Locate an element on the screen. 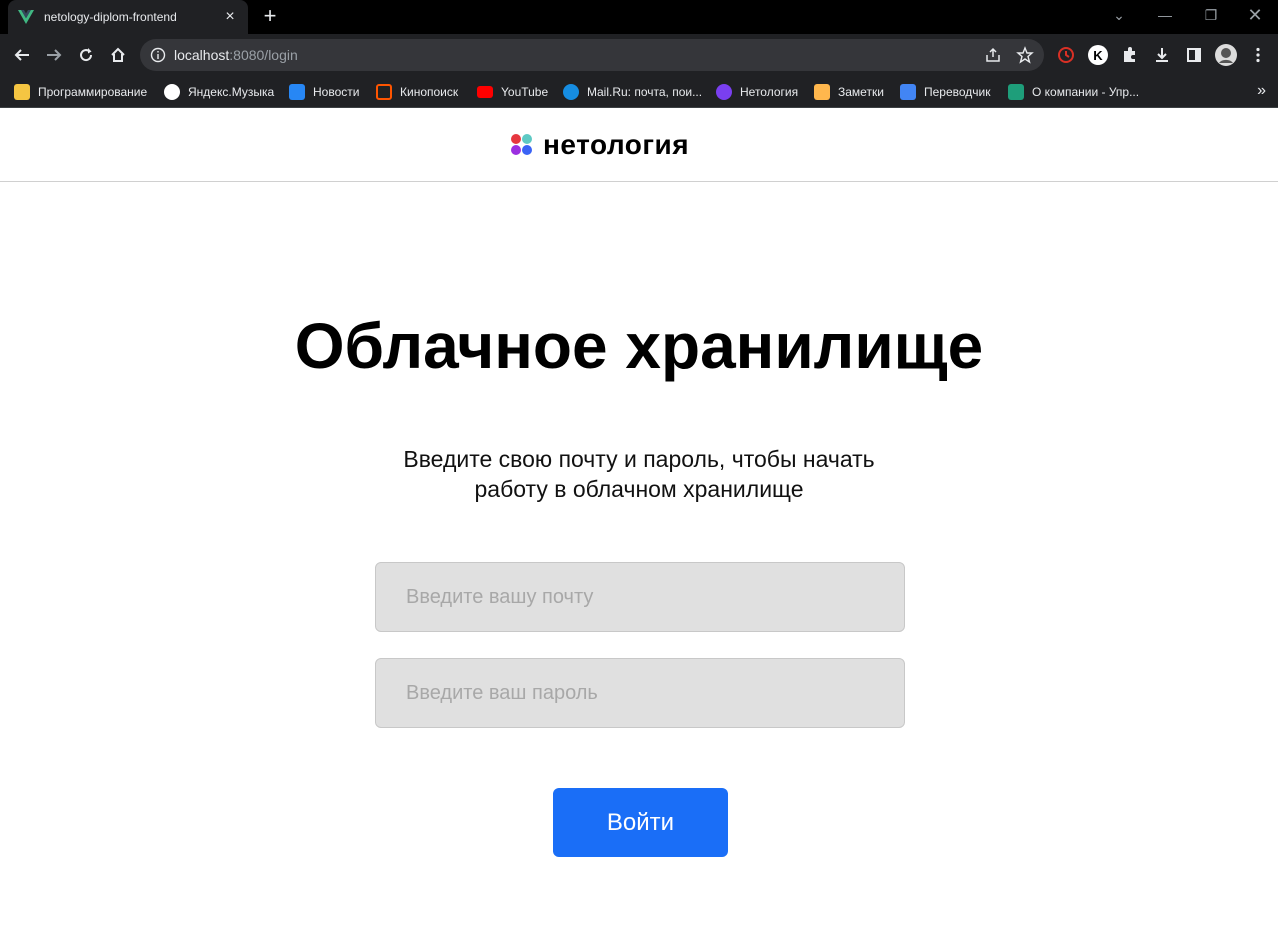 The width and height of the screenshot is (1278, 935). notes-icon is located at coordinates (822, 92).